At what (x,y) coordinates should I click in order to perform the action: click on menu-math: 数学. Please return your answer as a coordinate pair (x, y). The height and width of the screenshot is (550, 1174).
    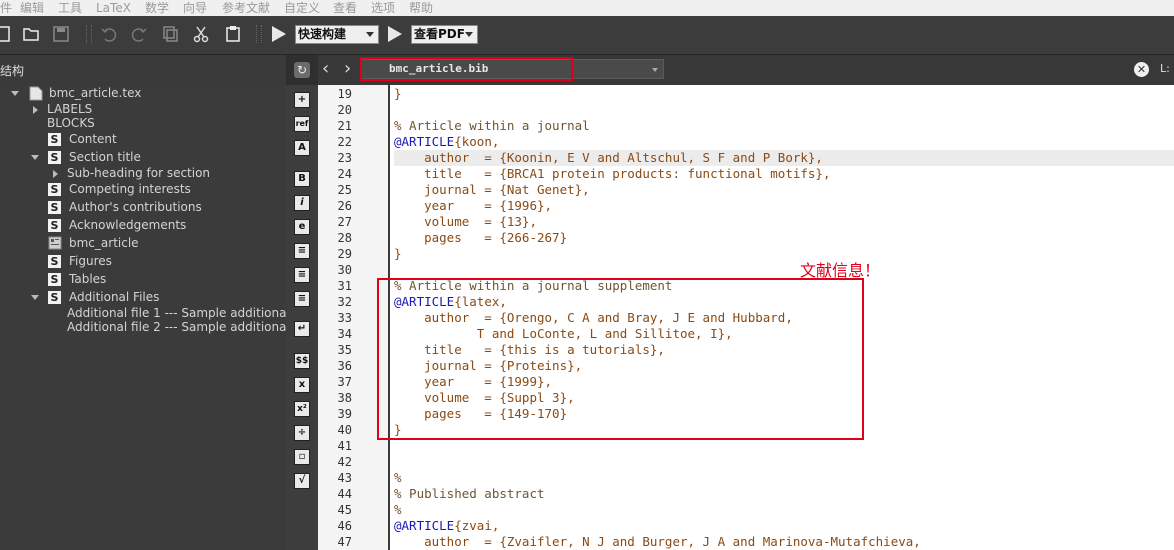
    Looking at the image, I should click on (157, 8).